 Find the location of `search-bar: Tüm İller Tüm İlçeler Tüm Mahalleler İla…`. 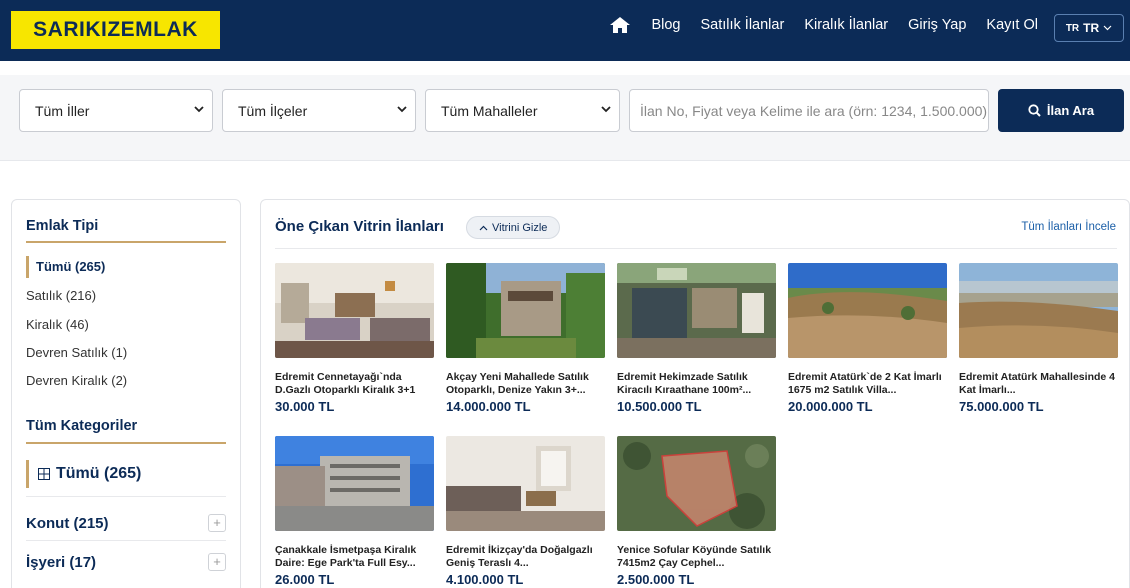

search-bar: Tüm İller Tüm İlçeler Tüm Mahalleler İla… is located at coordinates (565, 118).